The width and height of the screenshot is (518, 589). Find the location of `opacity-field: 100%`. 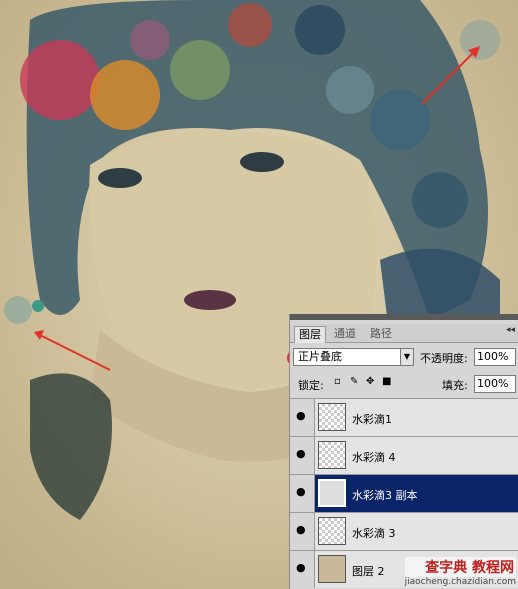

opacity-field: 100% is located at coordinates (495, 357).